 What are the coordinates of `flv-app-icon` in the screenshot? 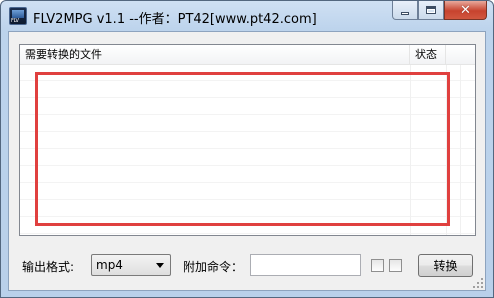 It's located at (18, 16).